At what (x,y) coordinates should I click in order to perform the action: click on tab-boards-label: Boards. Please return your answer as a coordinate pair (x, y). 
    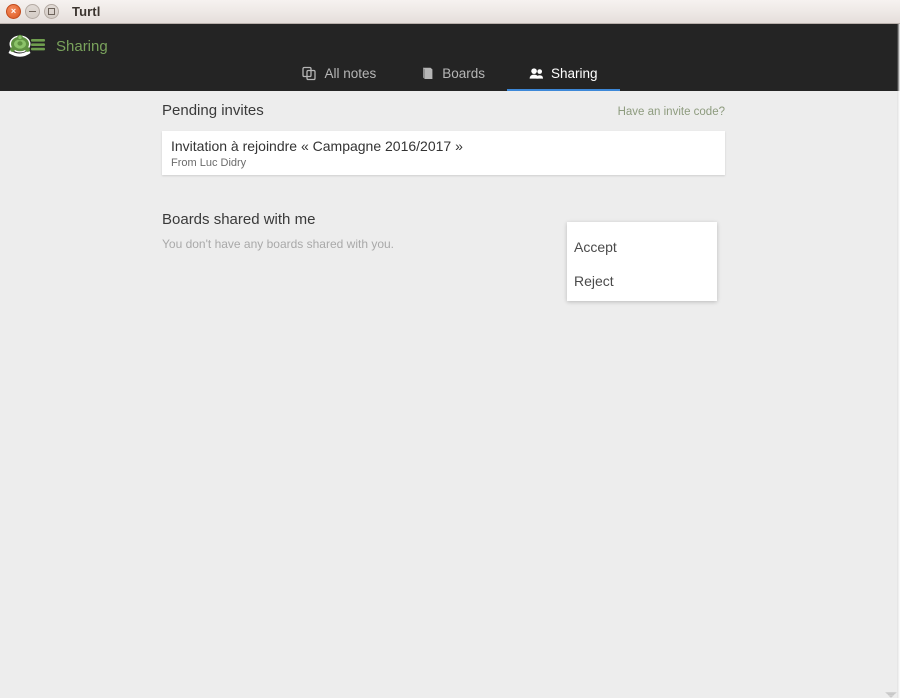
    Looking at the image, I should click on (463, 73).